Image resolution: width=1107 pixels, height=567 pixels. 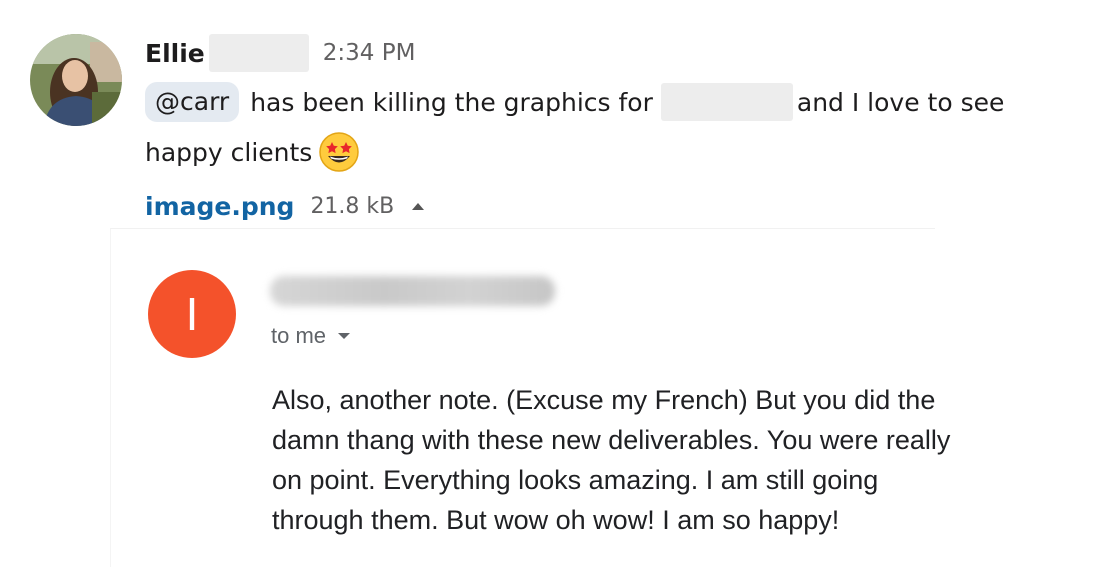 I want to click on message-text-part: and I love to see, so click(x=900, y=102).